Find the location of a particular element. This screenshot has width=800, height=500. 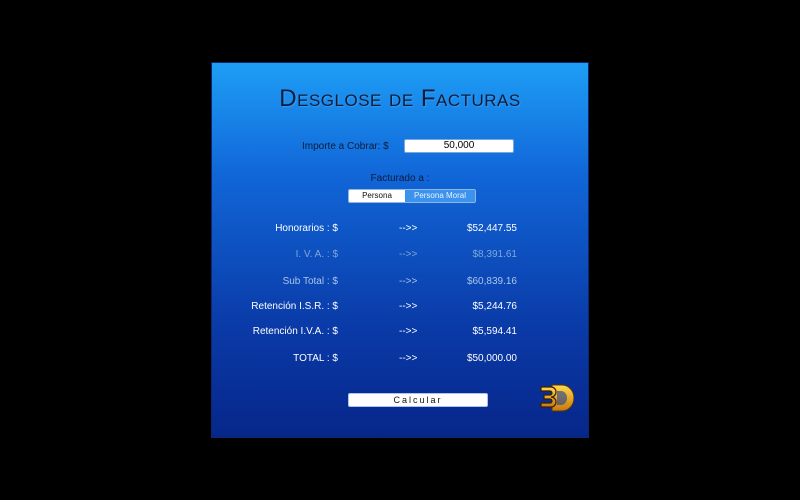

3d-logo-icon is located at coordinates (557, 398).